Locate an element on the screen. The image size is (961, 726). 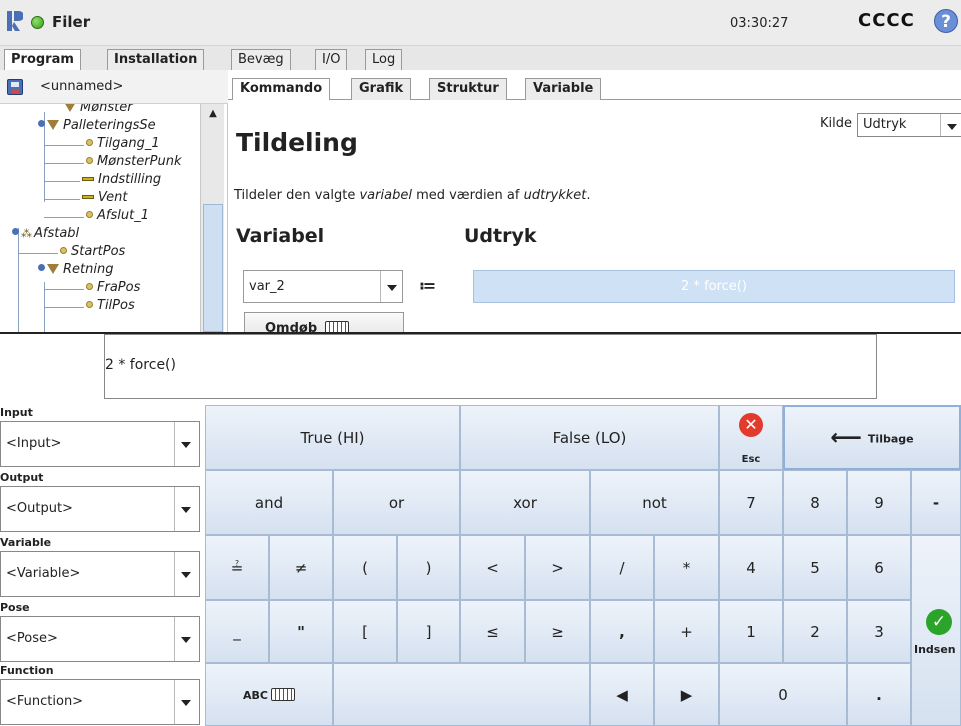
digit-7-key: 7 is located at coordinates (751, 502).